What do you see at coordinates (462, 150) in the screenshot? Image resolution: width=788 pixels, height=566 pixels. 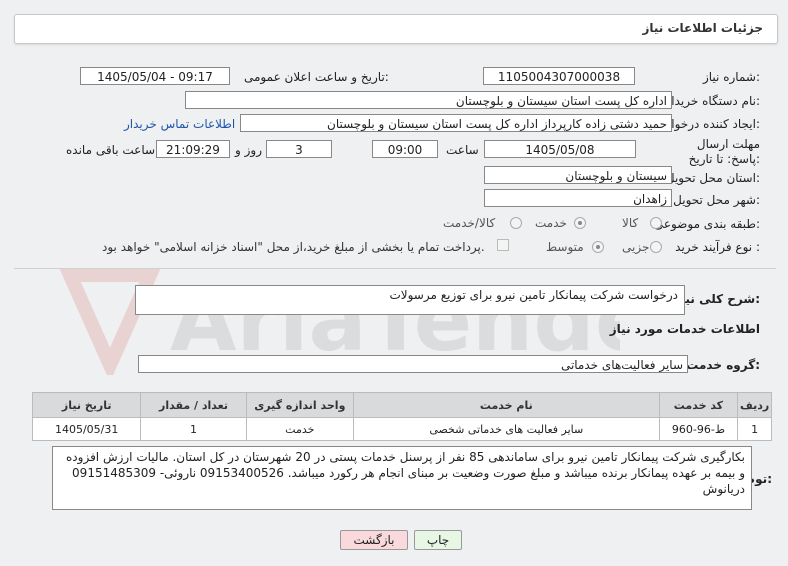 I see `deadline-time-label: ساعت` at bounding box center [462, 150].